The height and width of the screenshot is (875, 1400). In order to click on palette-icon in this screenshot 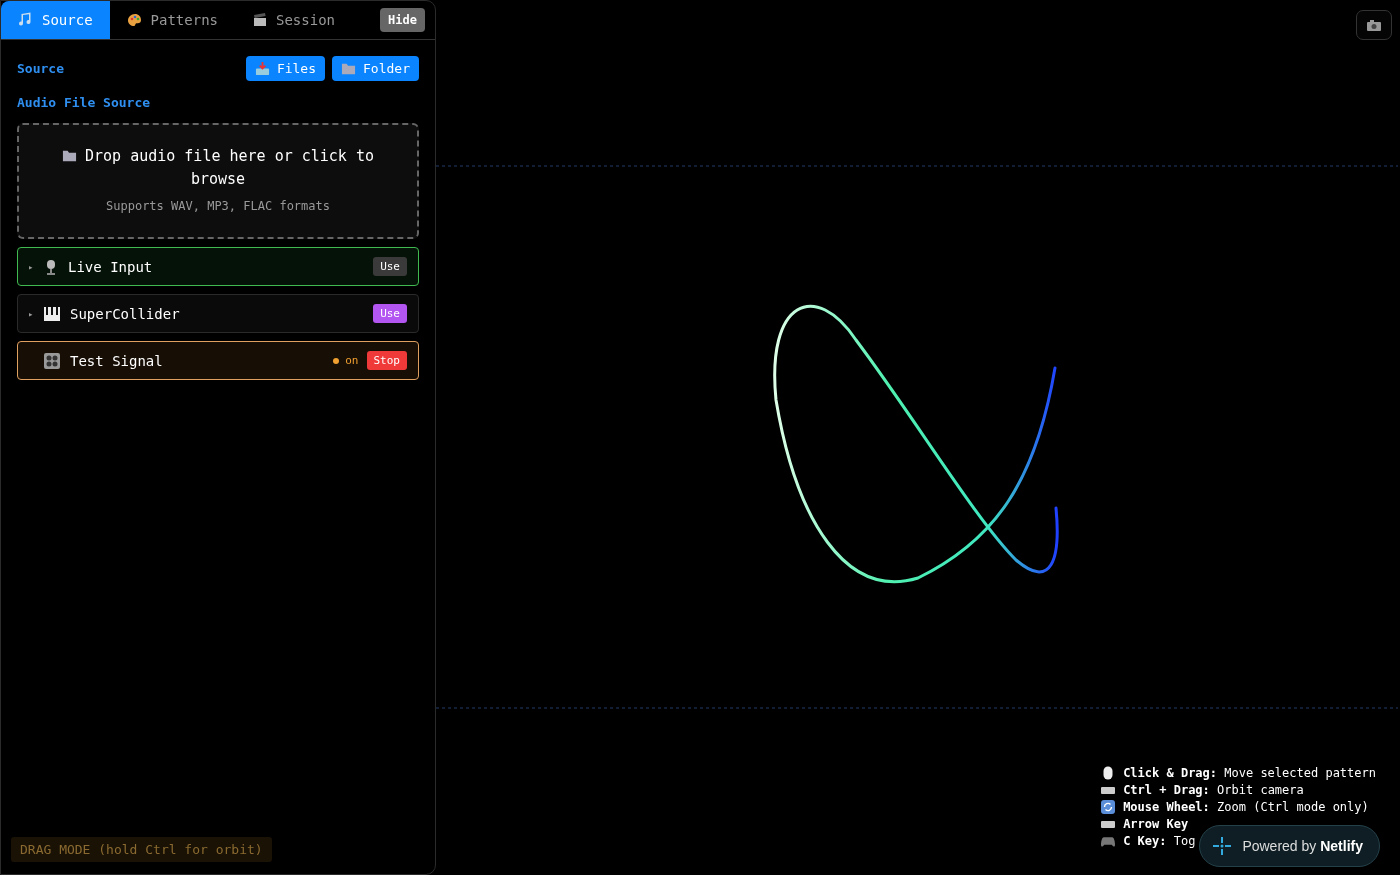, I will do `click(134, 20)`.